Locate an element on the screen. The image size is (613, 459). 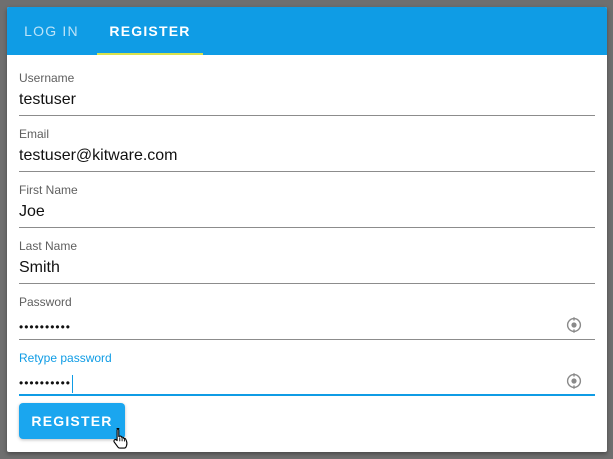
username-input: testuser is located at coordinates (47, 100).